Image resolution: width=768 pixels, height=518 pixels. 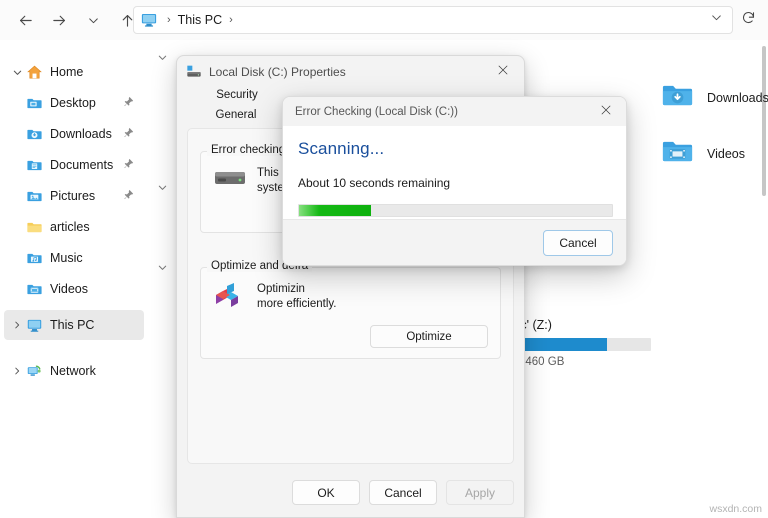 What do you see at coordinates (277, 71) in the screenshot?
I see `properties-title-text: Local Disk (C:) Properties` at bounding box center [277, 71].